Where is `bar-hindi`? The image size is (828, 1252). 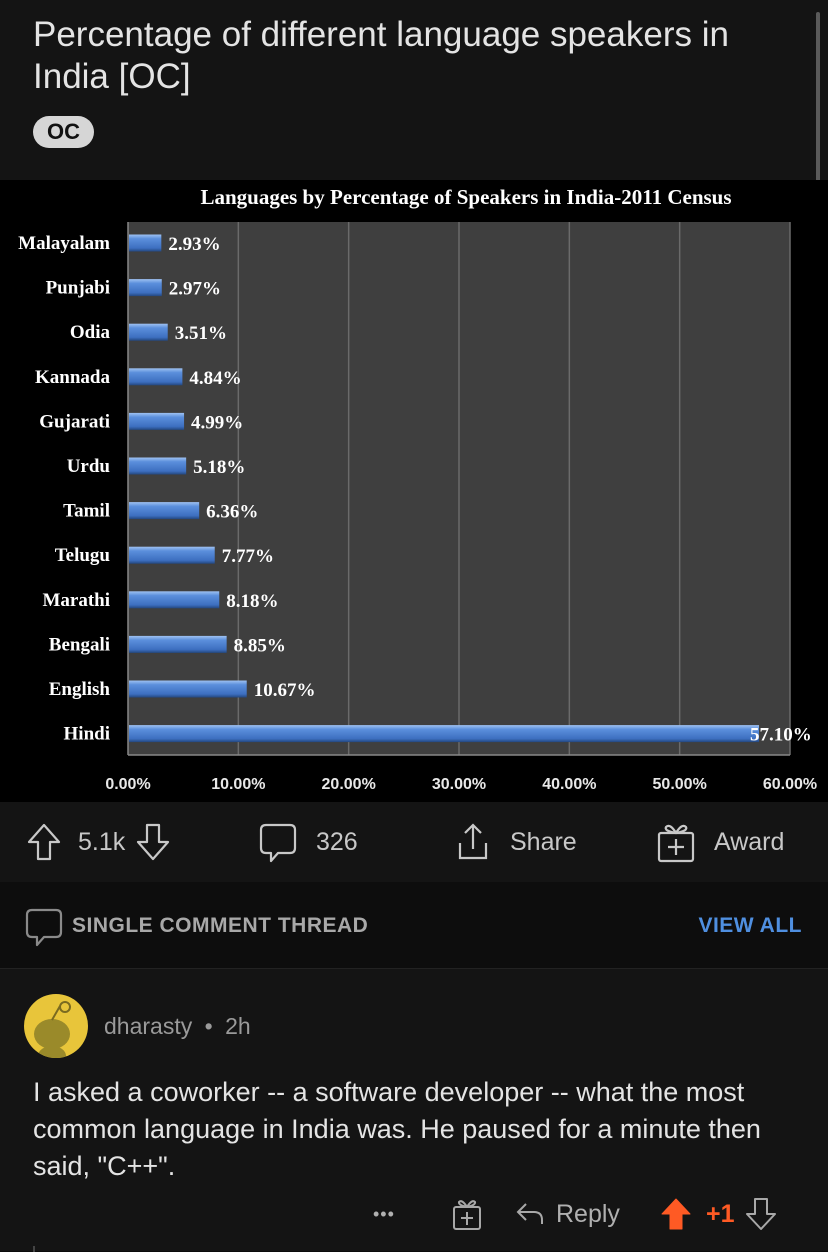
bar-hindi is located at coordinates (444, 734).